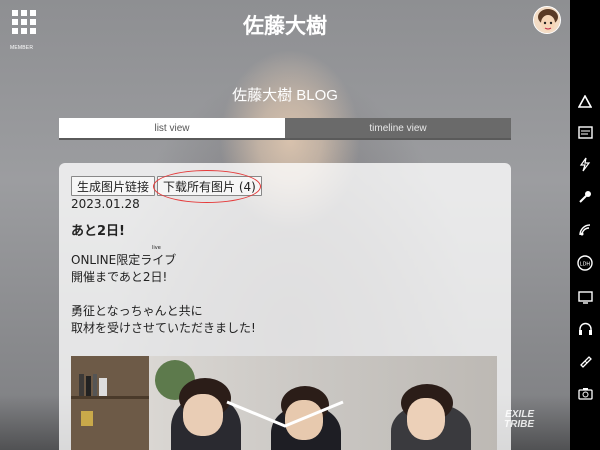 This screenshot has height=450, width=600. Describe the element at coordinates (22, 48) in the screenshot. I see `menu-label: MEMBER` at that location.